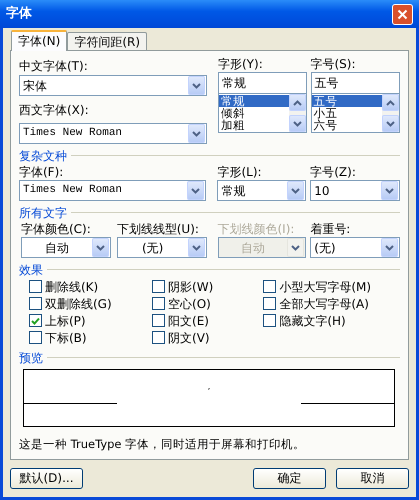 This screenshot has width=419, height=500. Describe the element at coordinates (66, 247) in the screenshot. I see `dropdown-field: 自动` at that location.